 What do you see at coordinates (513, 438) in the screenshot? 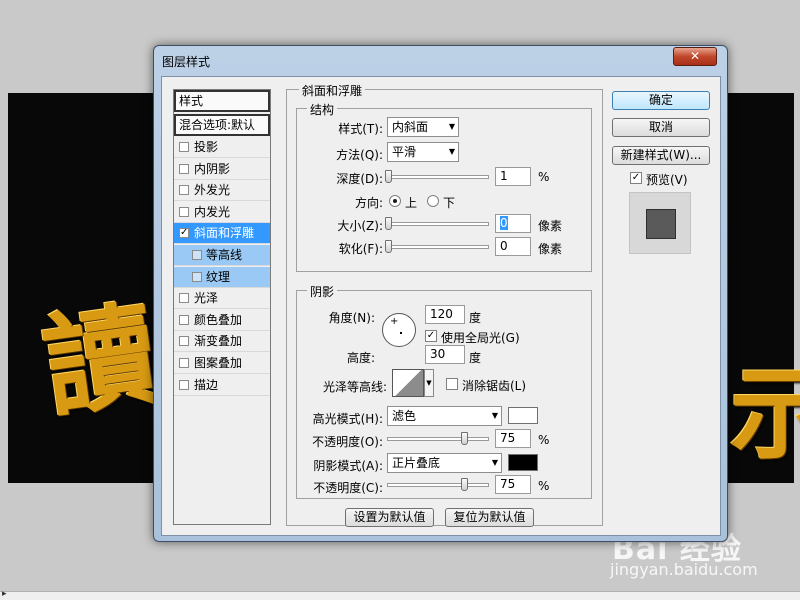
I see `highlight-opacity-input: 75` at bounding box center [513, 438].